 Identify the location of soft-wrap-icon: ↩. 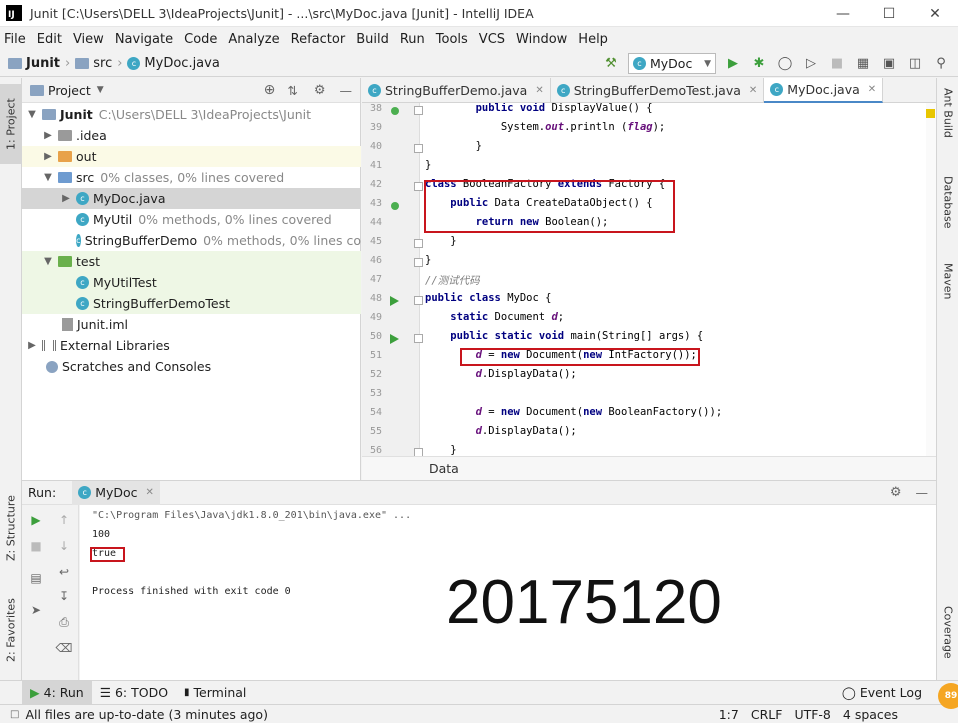
(64, 572).